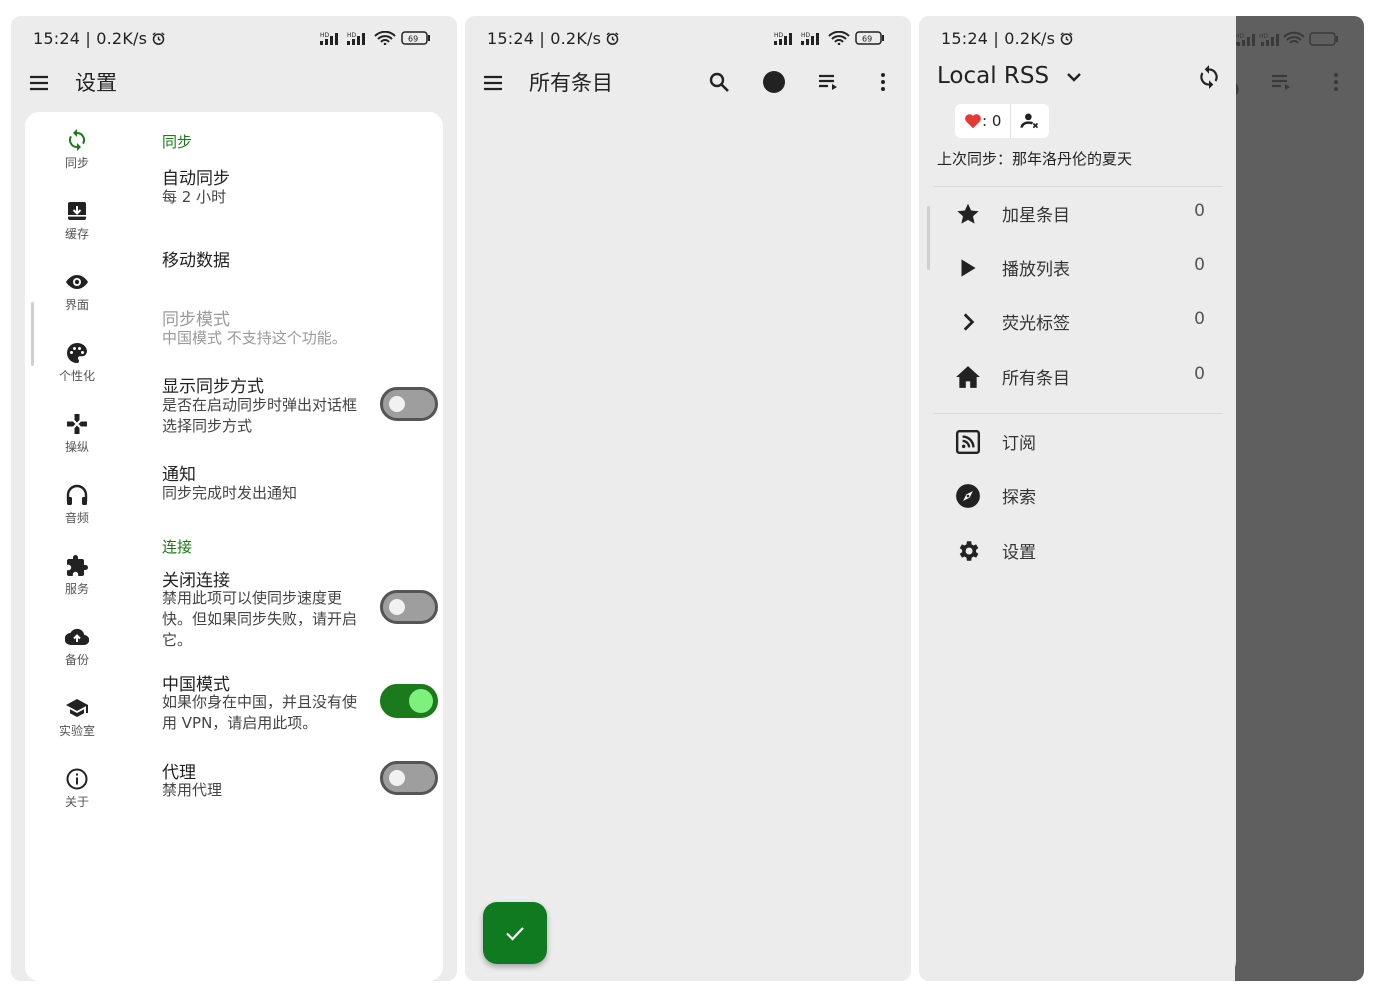 The width and height of the screenshot is (1378, 997). What do you see at coordinates (409, 404) in the screenshot?
I see `show-sync-method-toggle` at bounding box center [409, 404].